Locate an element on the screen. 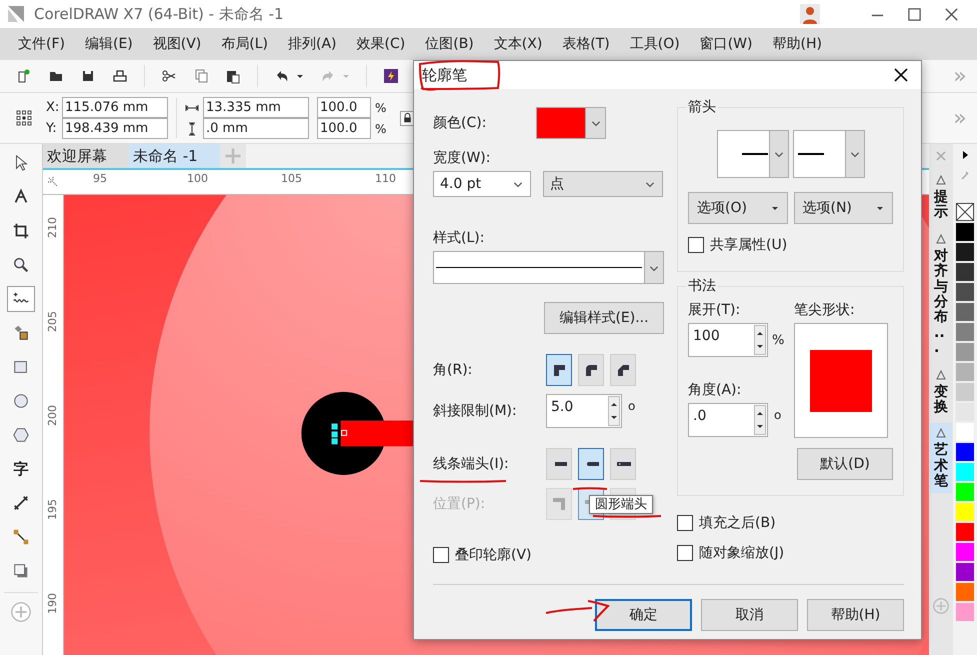 Image resolution: width=977 pixels, height=655 pixels. docker-tab: 艺术笔 is located at coordinates (941, 458).